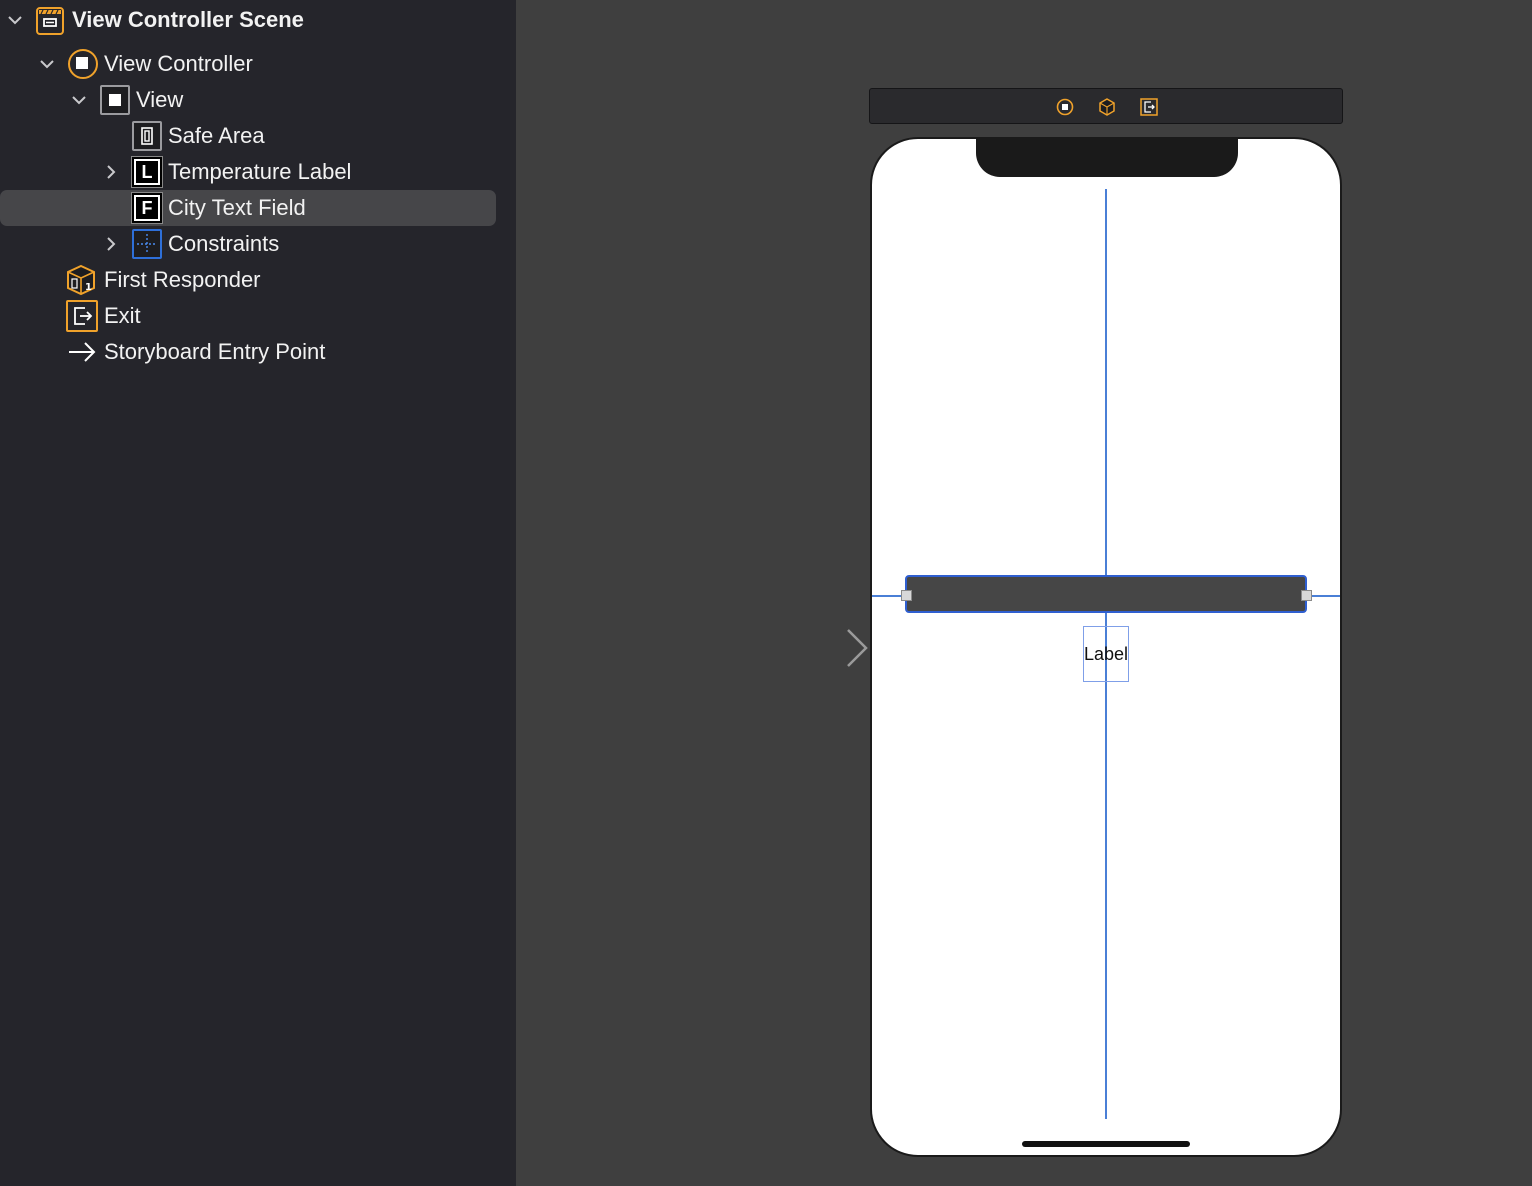 The width and height of the screenshot is (1532, 1186). I want to click on storyboard-entry-arrow, so click(812, 650).